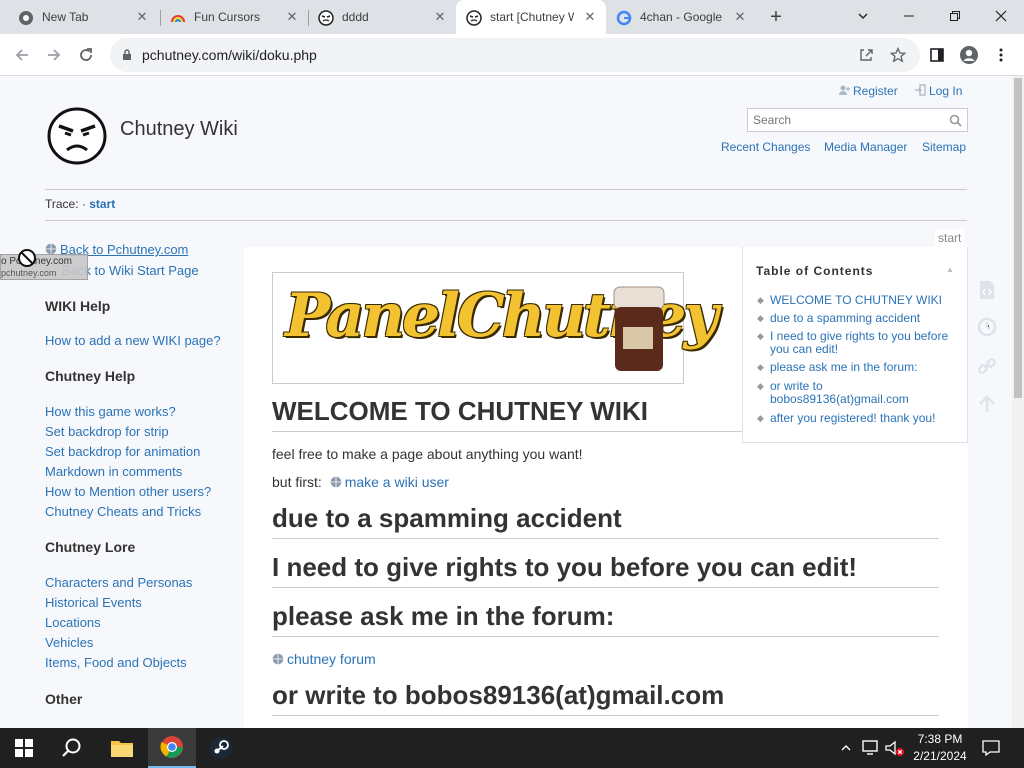  I want to click on more-vertical-icon, so click(1001, 55).